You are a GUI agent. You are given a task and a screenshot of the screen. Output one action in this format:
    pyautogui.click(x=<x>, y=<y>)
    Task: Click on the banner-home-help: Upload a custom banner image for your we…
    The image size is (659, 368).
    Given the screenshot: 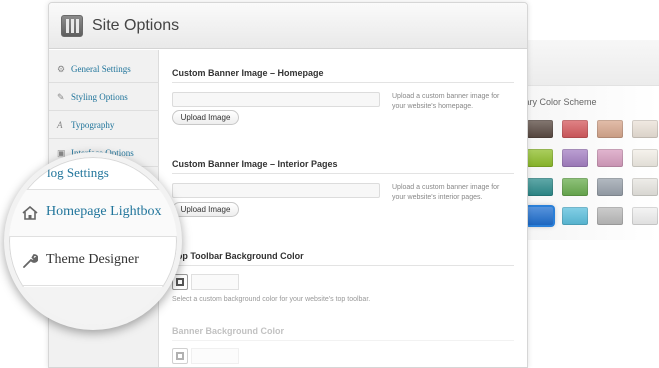 What is the action you would take?
    pyautogui.click(x=446, y=101)
    